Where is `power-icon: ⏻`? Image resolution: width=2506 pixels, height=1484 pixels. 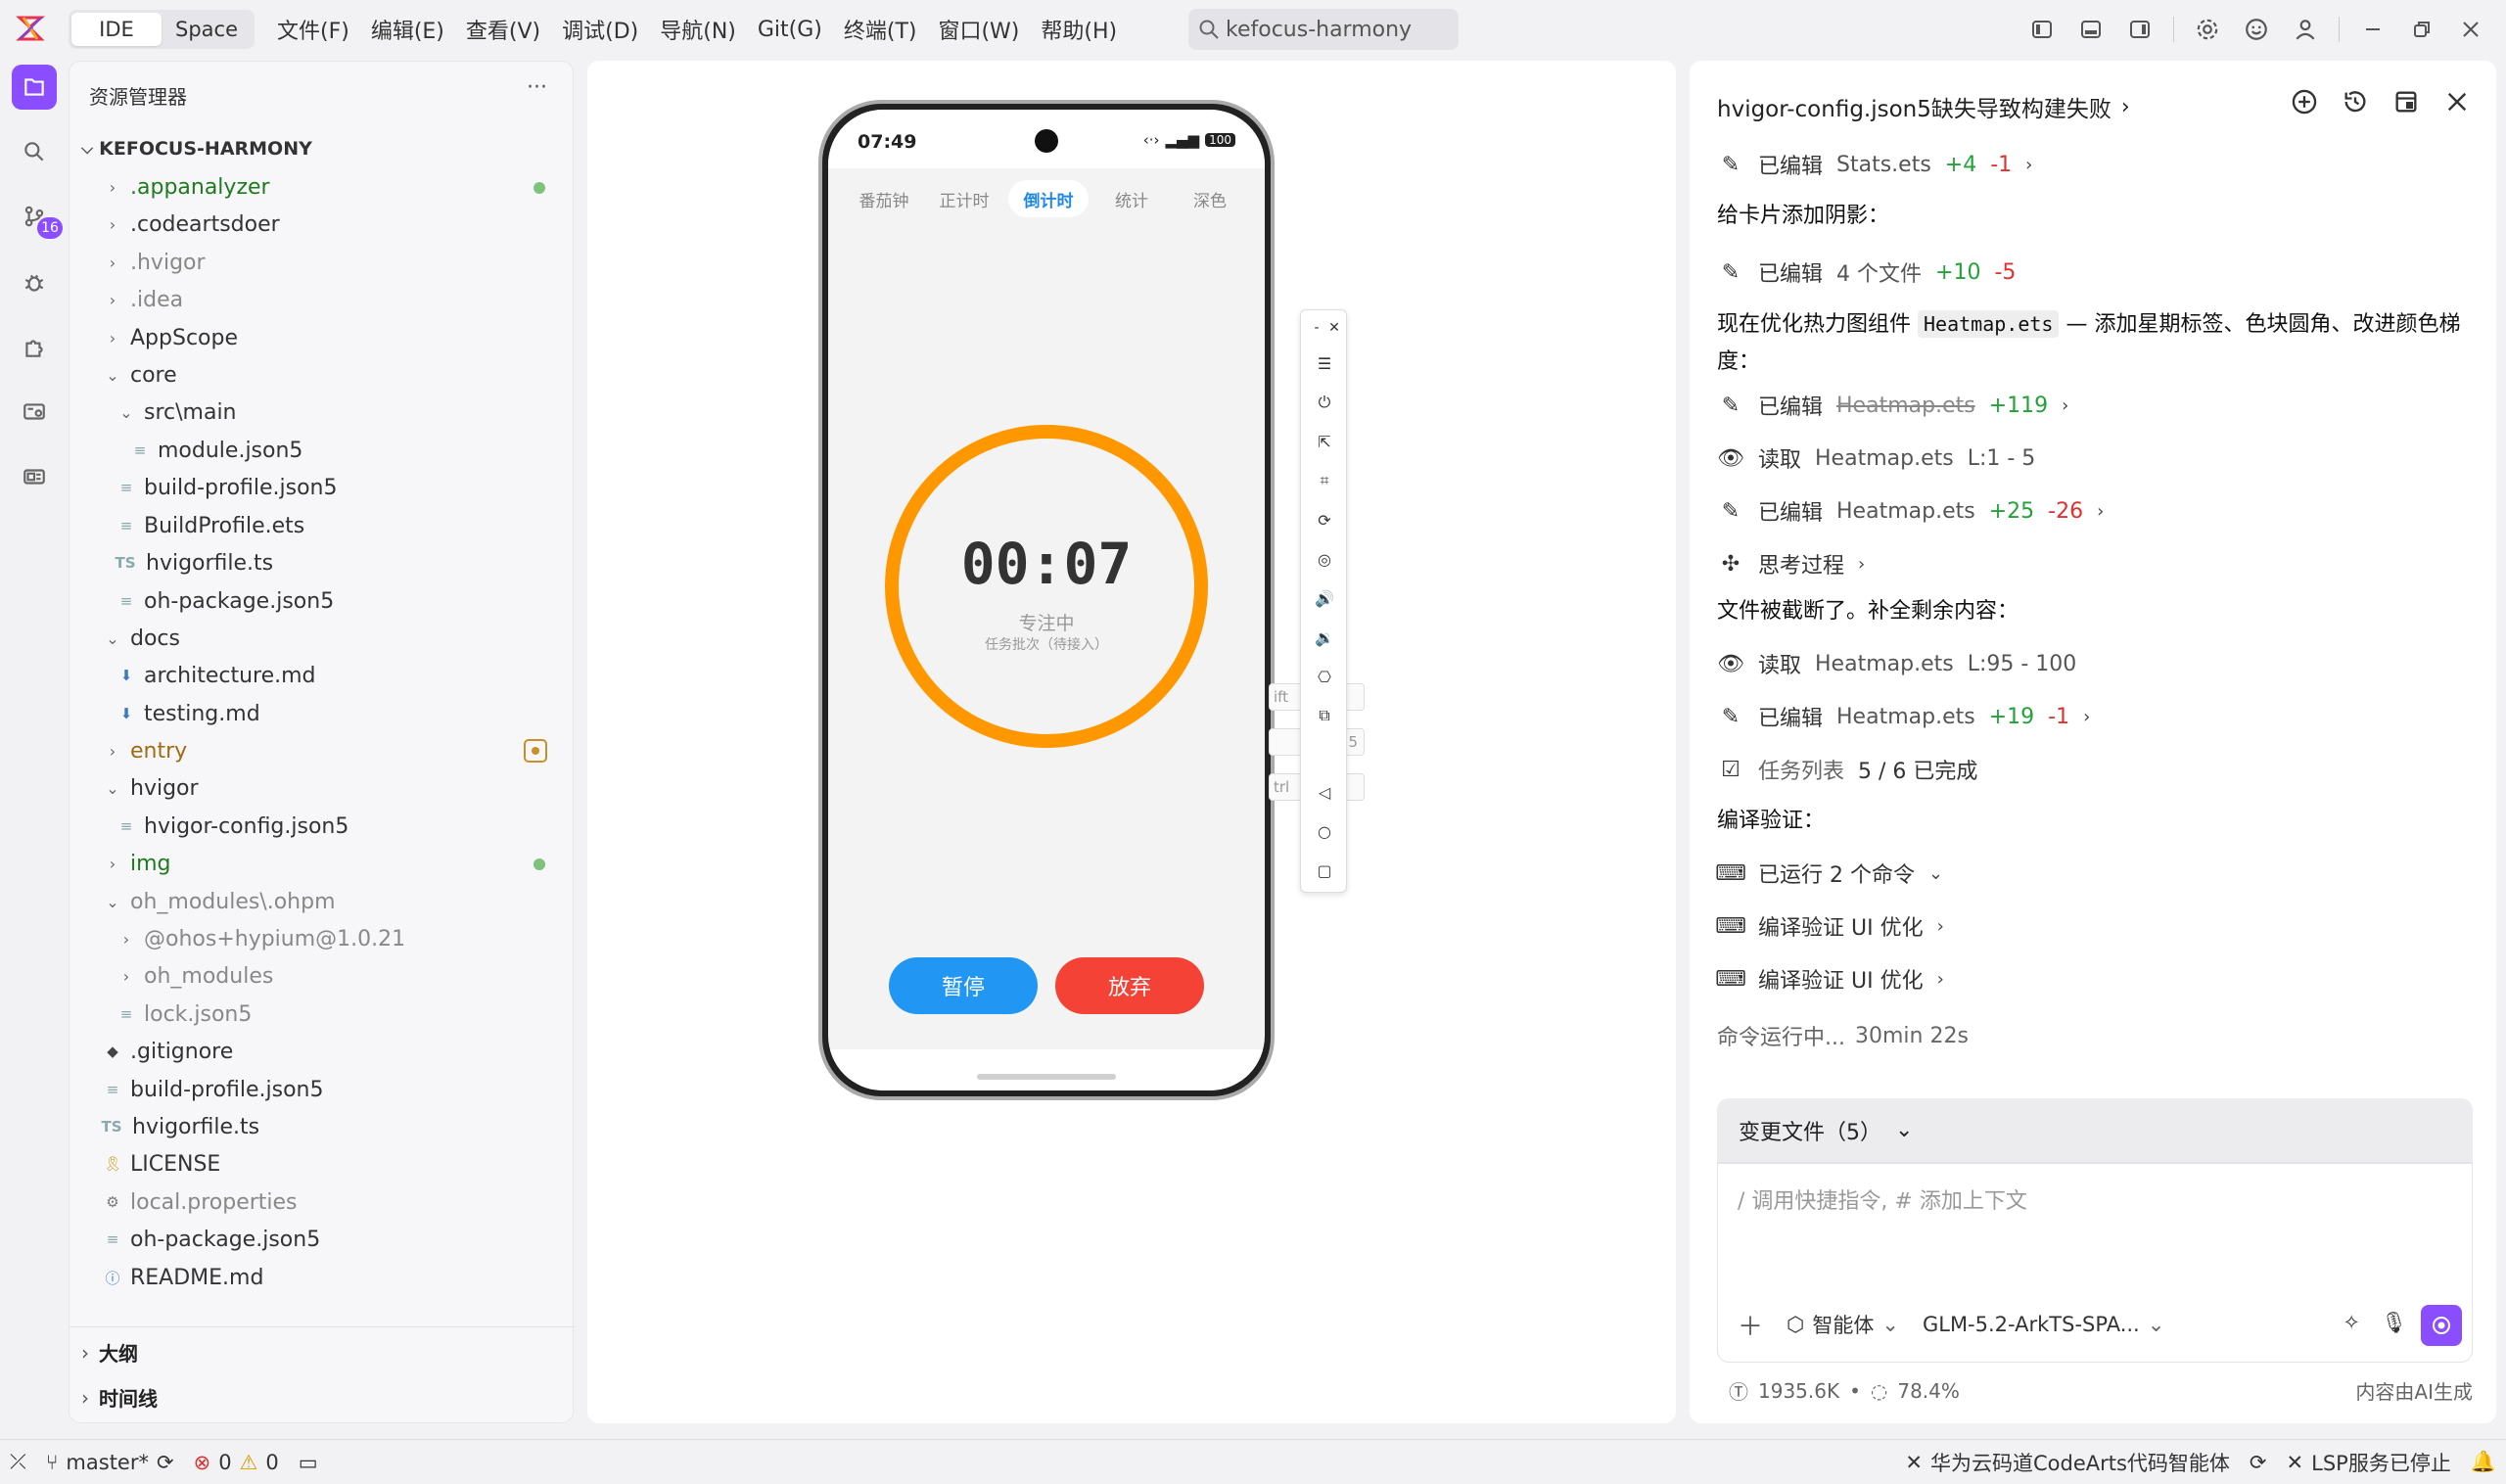
power-icon: ⏻ is located at coordinates (1324, 402).